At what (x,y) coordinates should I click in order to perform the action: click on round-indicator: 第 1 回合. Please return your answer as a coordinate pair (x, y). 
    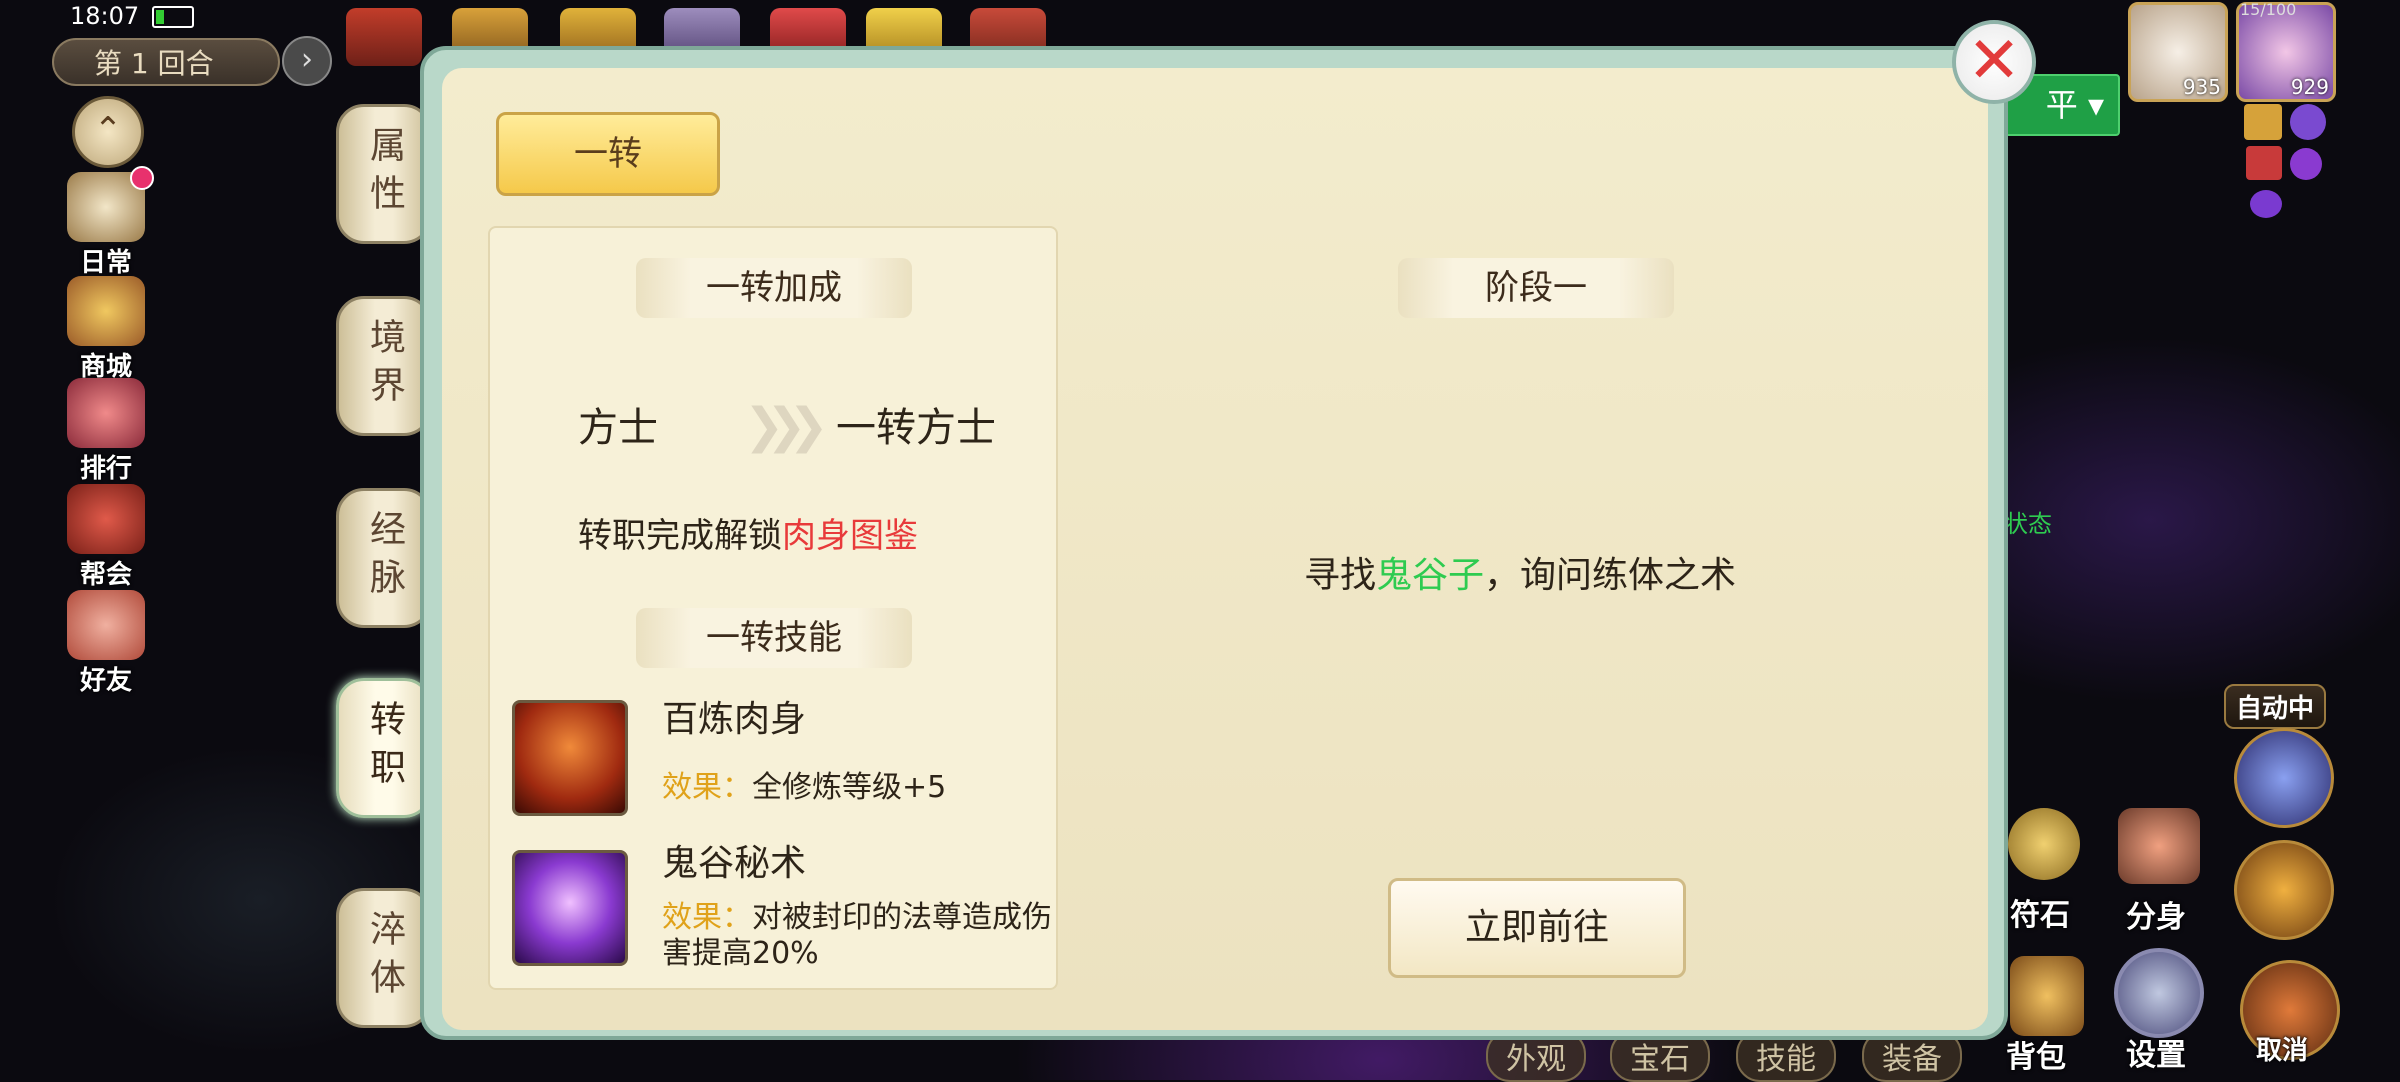
    Looking at the image, I should click on (166, 62).